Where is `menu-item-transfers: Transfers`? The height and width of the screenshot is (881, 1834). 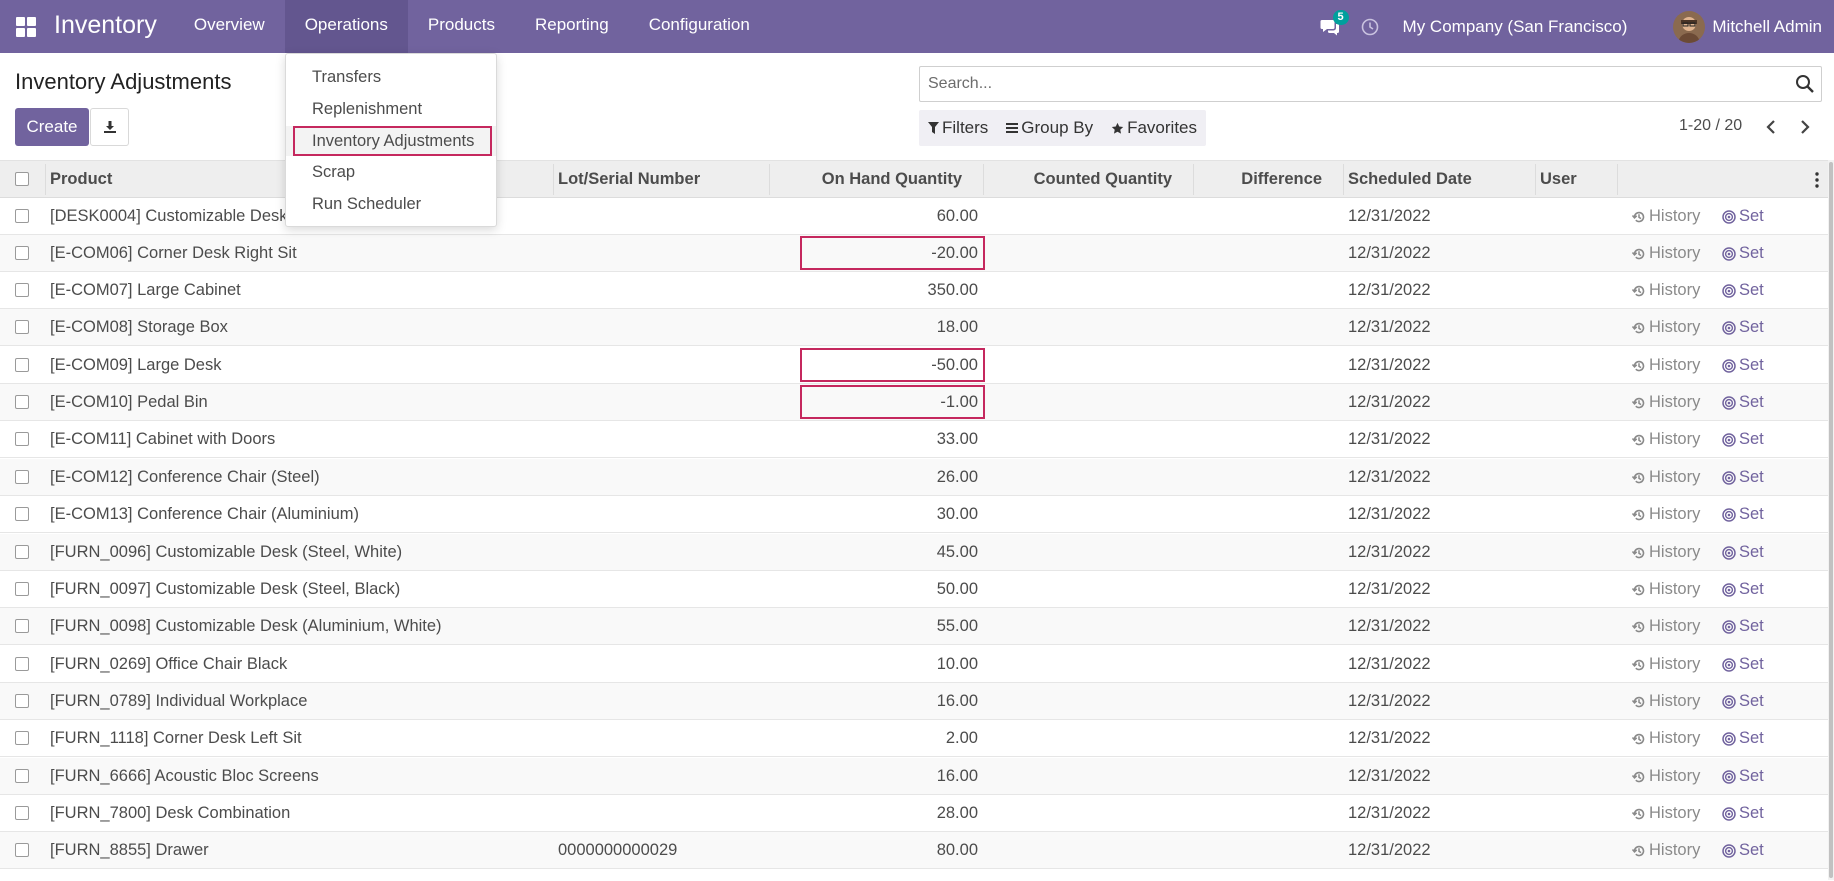
menu-item-transfers: Transfers is located at coordinates (391, 77).